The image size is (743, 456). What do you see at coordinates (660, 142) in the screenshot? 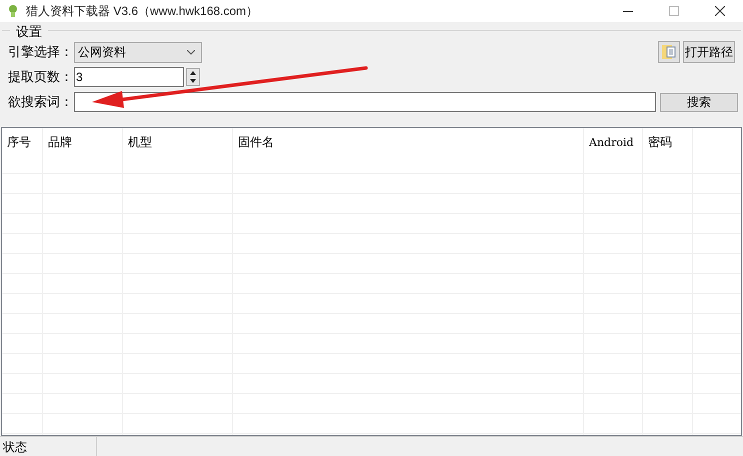
I see `column-header: 密码` at bounding box center [660, 142].